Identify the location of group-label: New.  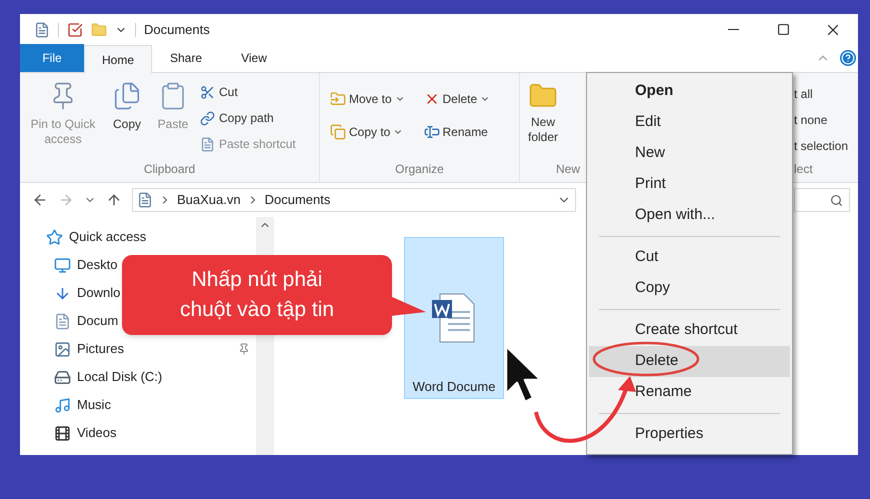
(567, 169).